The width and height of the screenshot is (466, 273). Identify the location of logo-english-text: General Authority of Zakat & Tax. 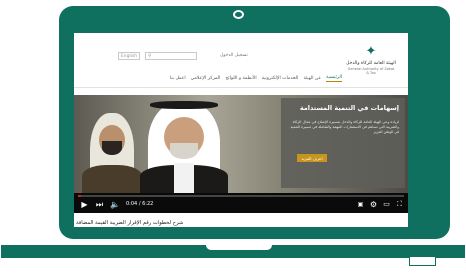
(371, 71).